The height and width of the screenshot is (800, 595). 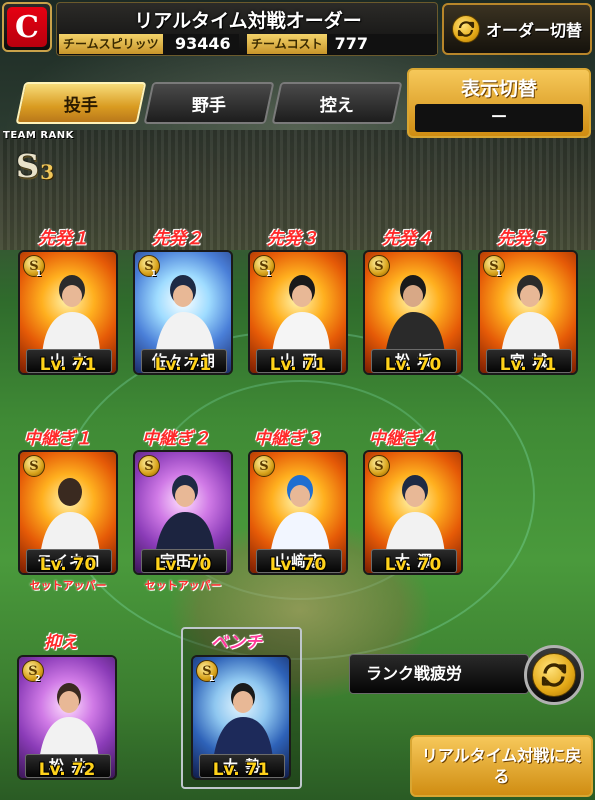 What do you see at coordinates (288, 439) in the screenshot?
I see `reliever-3-position: 中継ぎ３` at bounding box center [288, 439].